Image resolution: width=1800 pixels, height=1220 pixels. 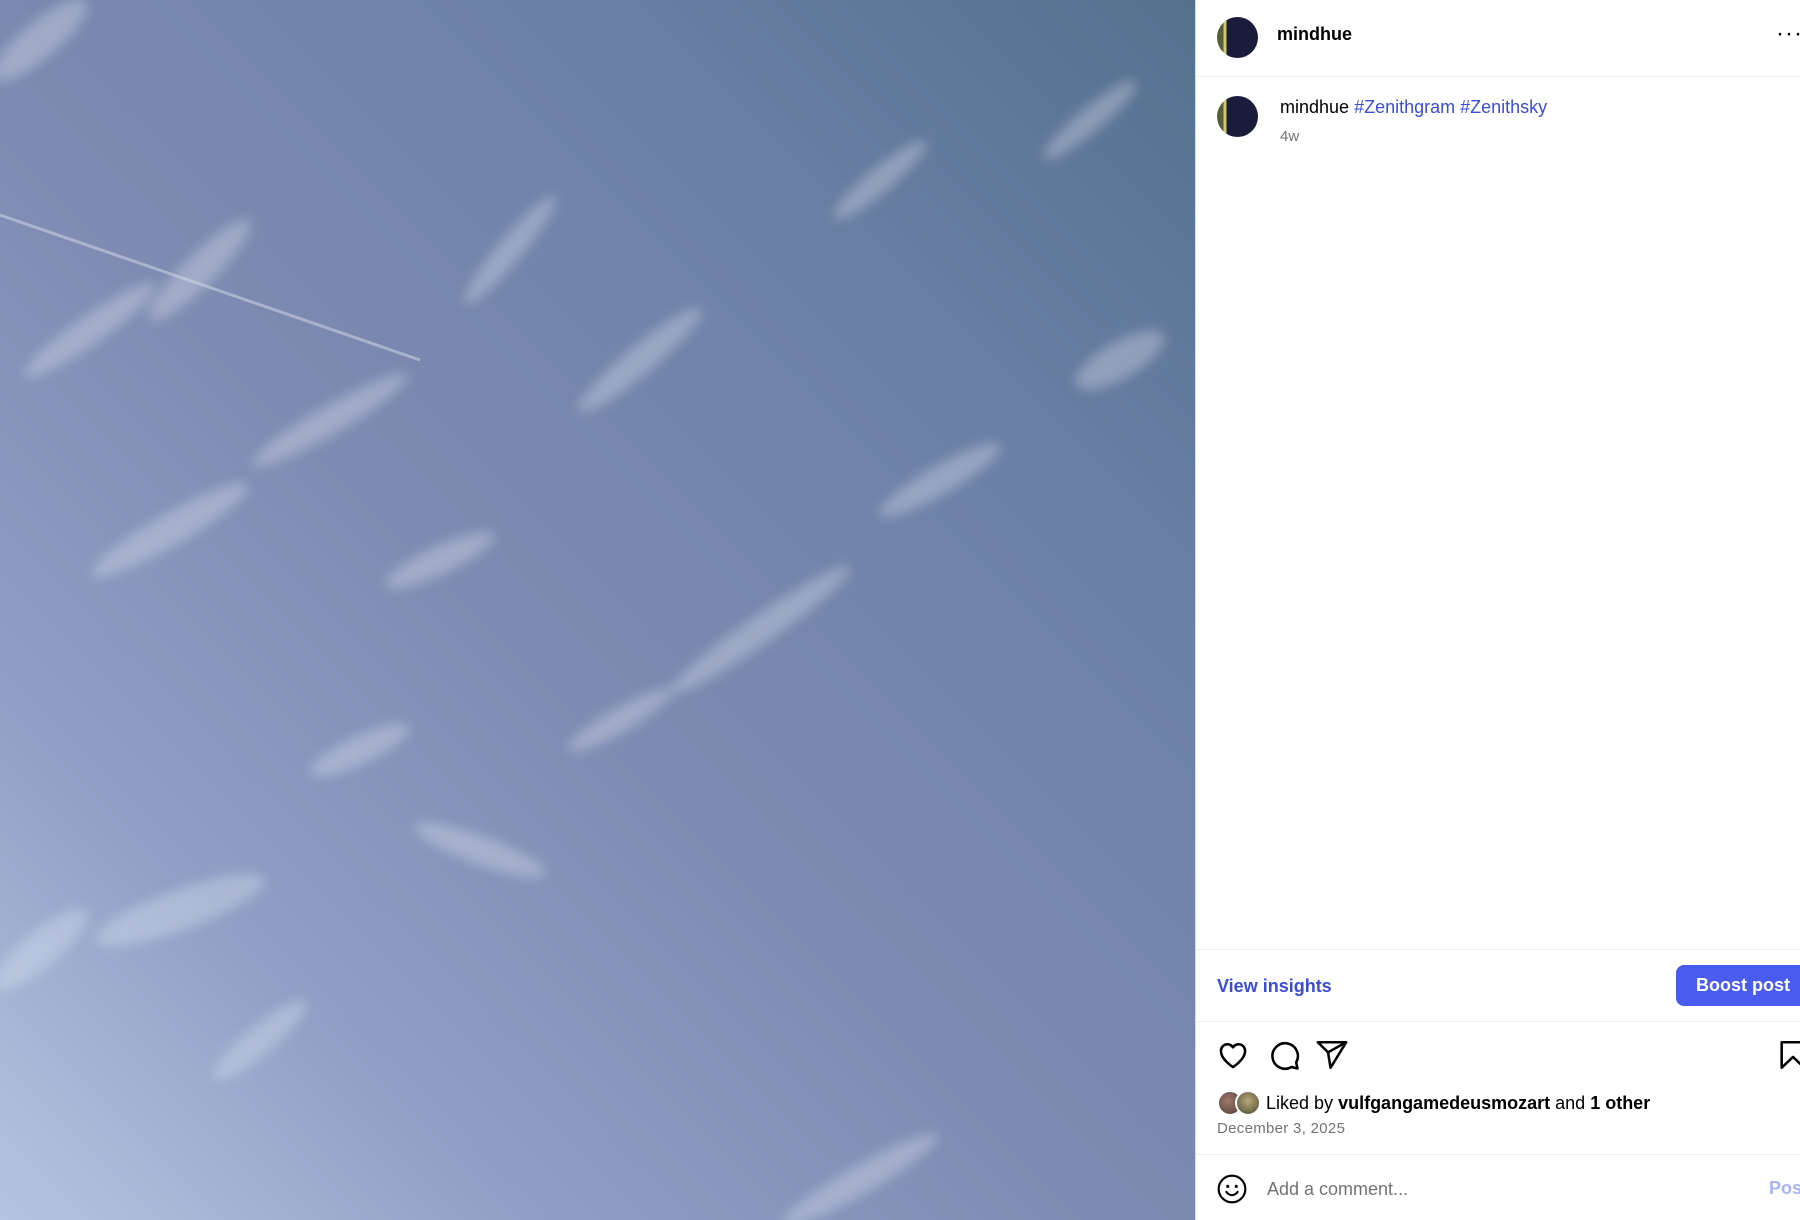 What do you see at coordinates (1620, 1103) in the screenshot?
I see `likes-others-link: 1 other` at bounding box center [1620, 1103].